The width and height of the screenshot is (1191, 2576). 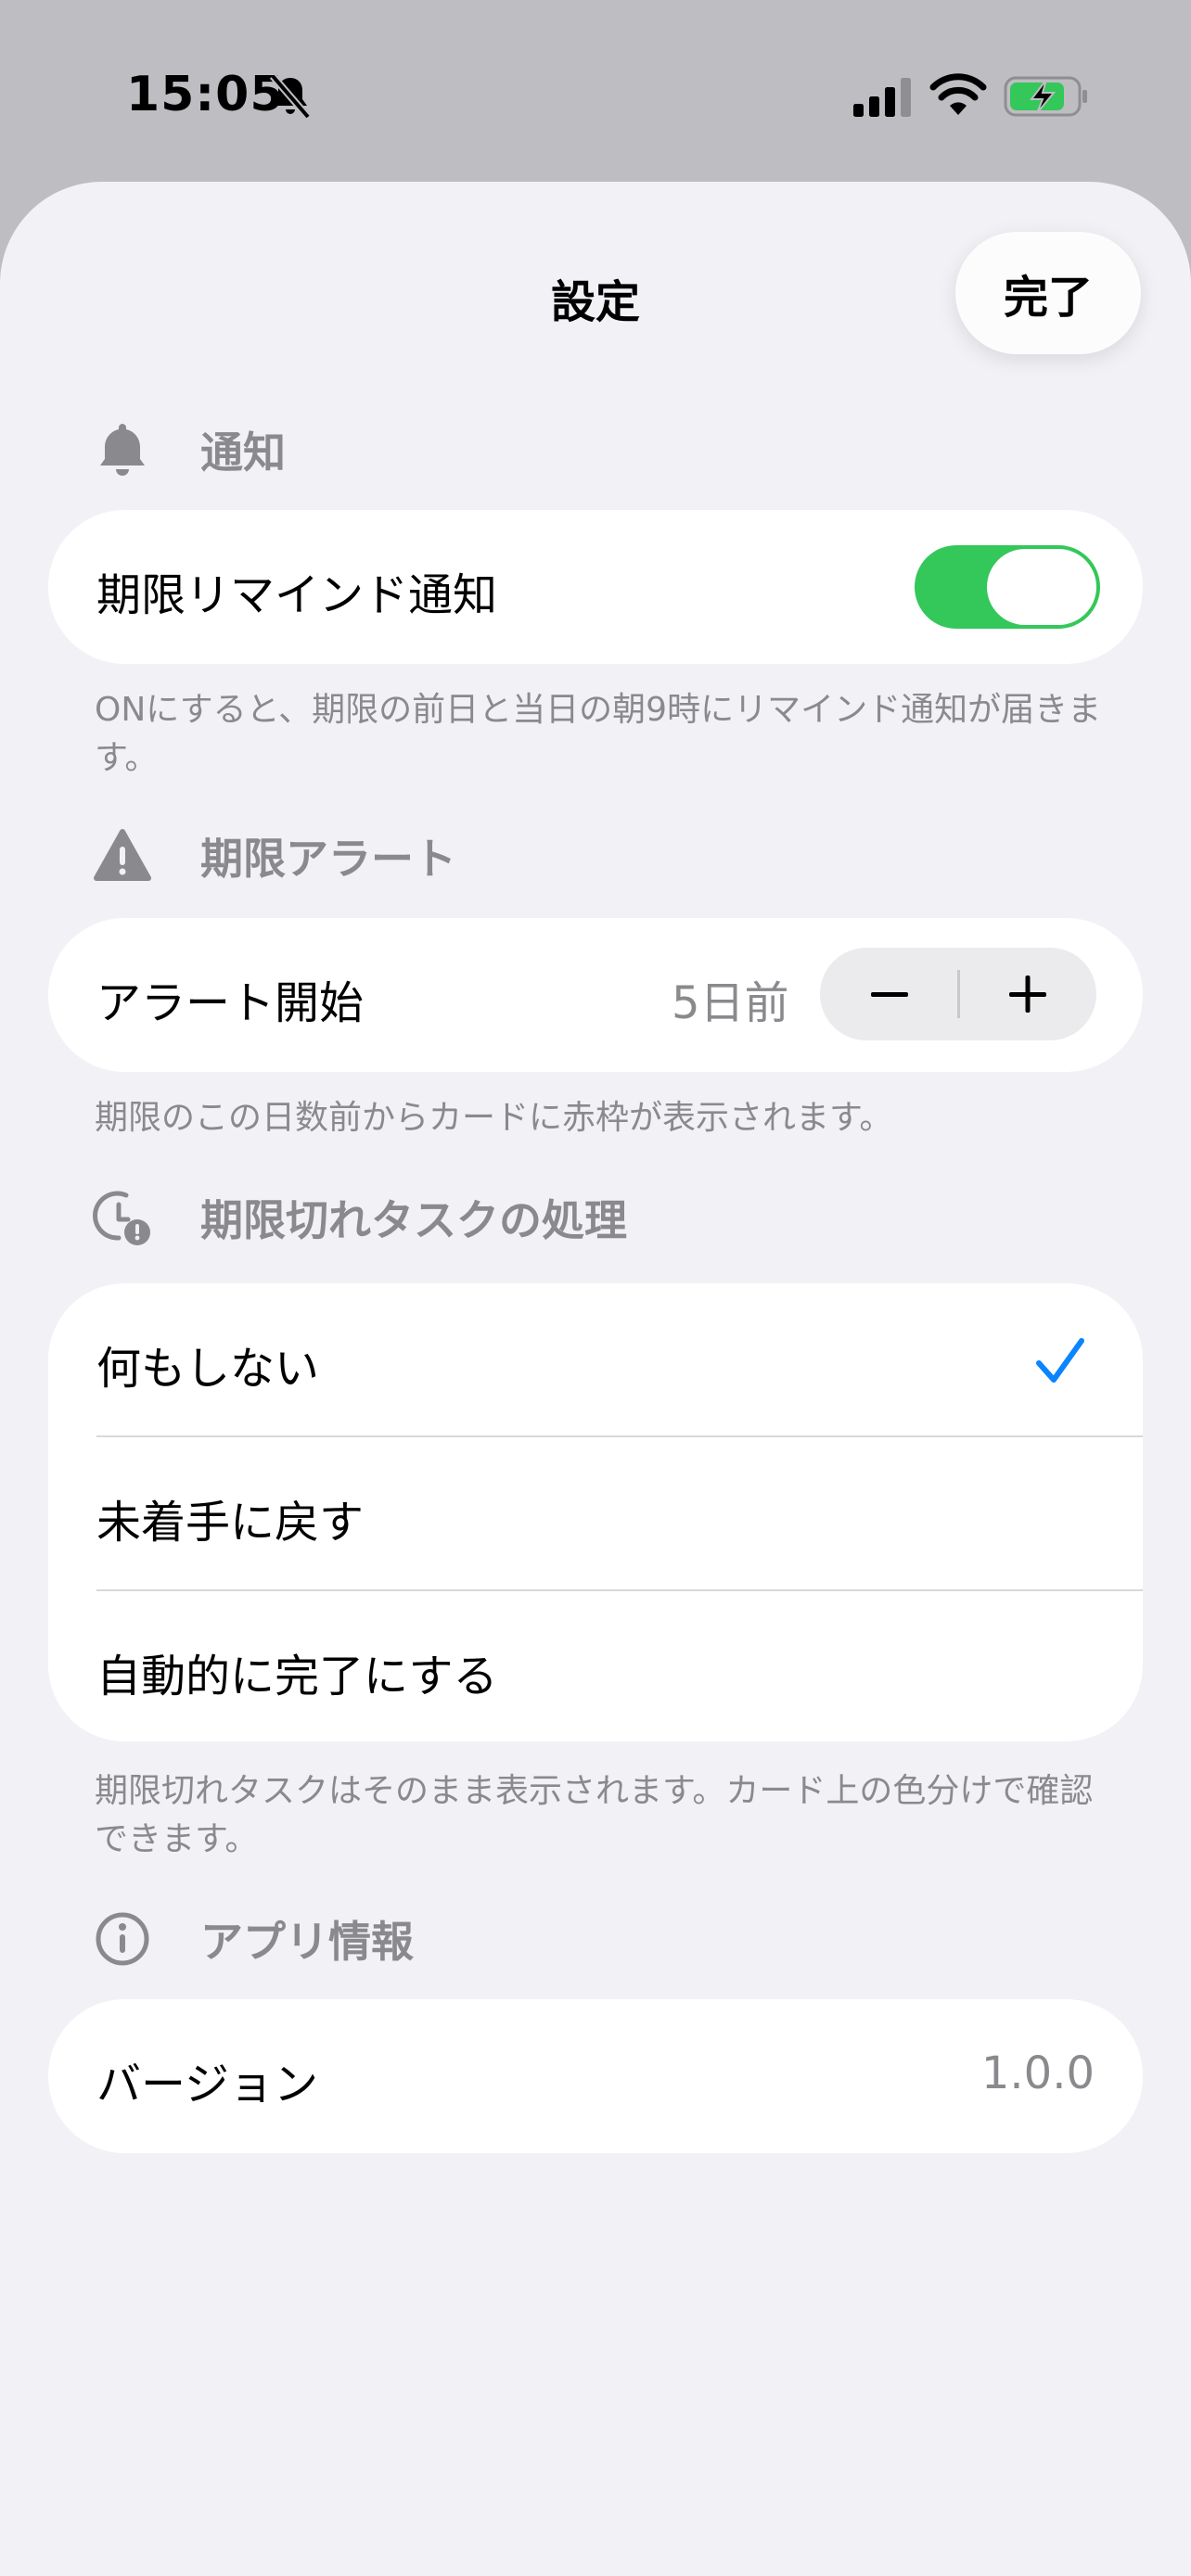 I want to click on done-button: 完了, so click(x=1048, y=293).